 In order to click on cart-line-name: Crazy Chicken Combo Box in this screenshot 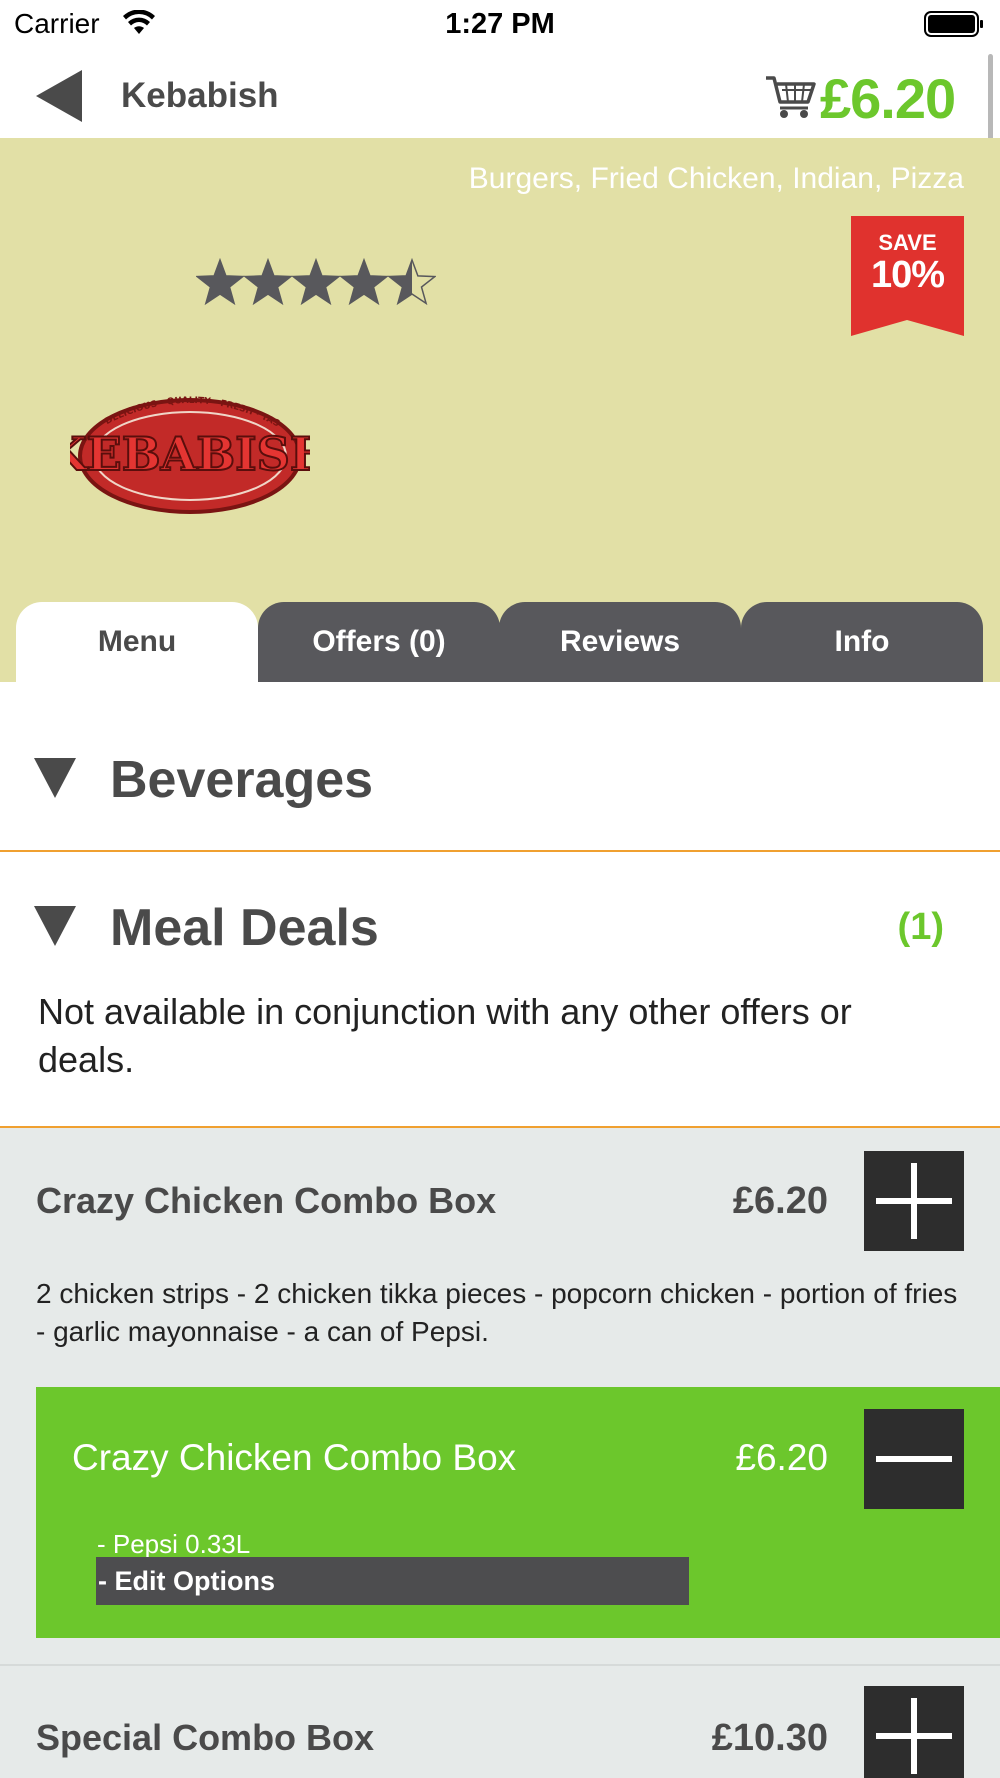, I will do `click(294, 1457)`.